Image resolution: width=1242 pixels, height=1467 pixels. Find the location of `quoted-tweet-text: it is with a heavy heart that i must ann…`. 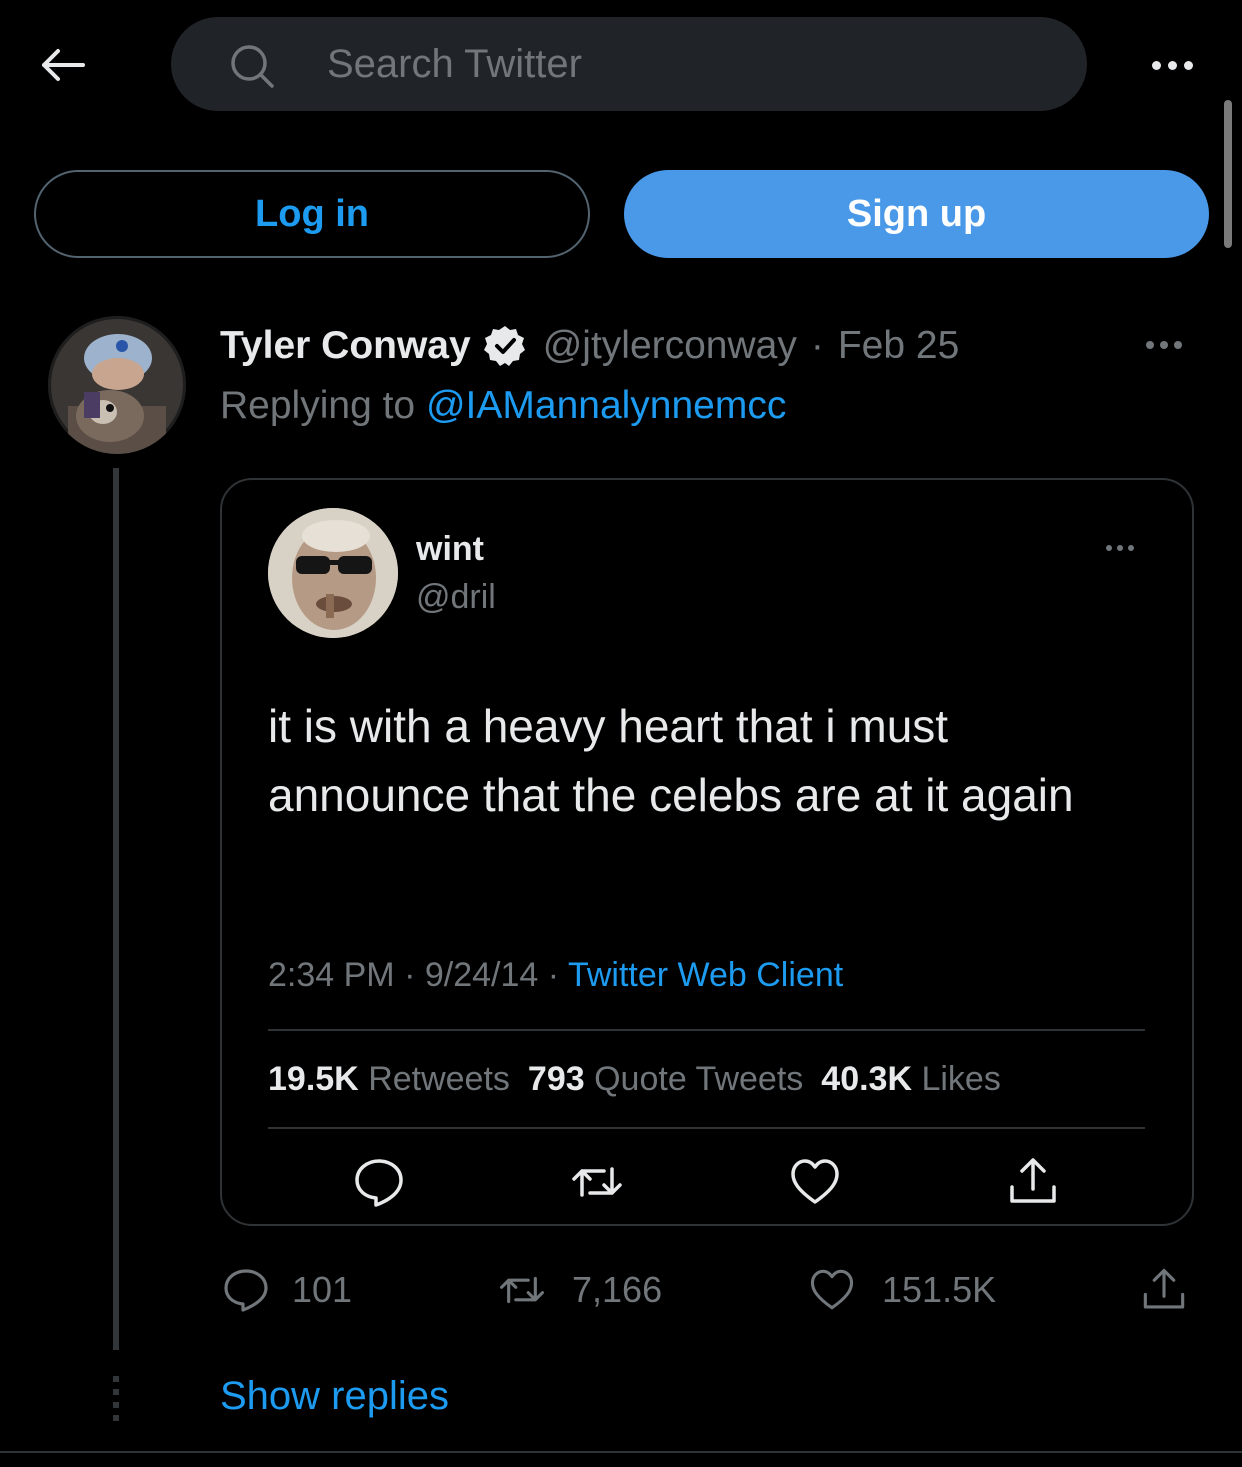

quoted-tweet-text: it is with a heavy heart that i must ann… is located at coordinates (671, 760).